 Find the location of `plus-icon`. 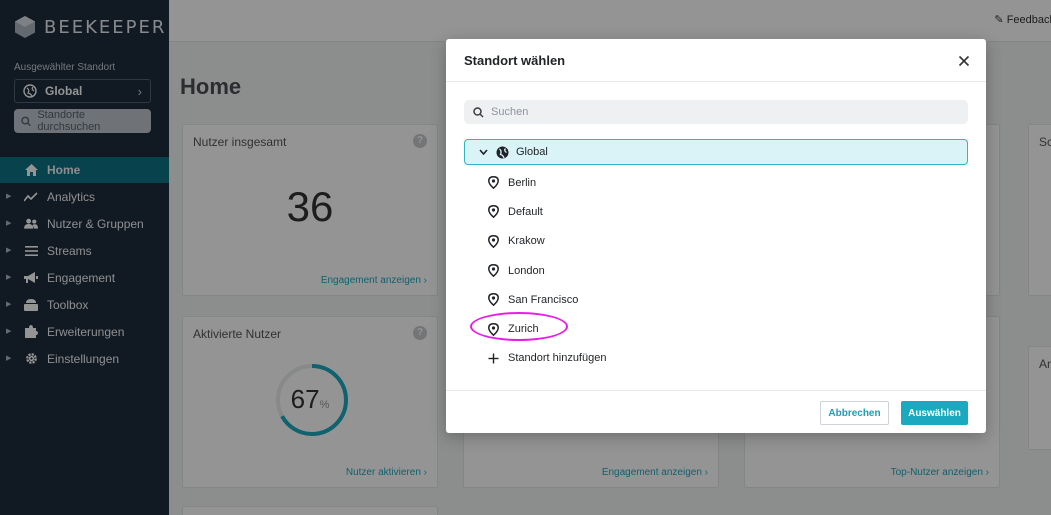

plus-icon is located at coordinates (493, 358).